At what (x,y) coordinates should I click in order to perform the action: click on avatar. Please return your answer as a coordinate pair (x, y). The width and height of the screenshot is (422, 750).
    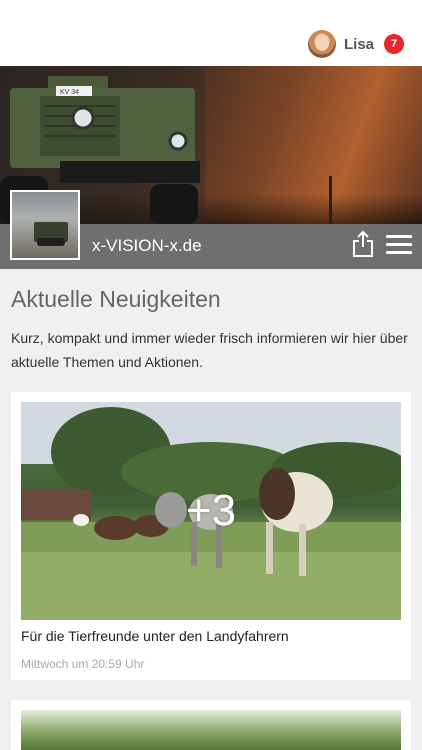
    Looking at the image, I should click on (321, 44).